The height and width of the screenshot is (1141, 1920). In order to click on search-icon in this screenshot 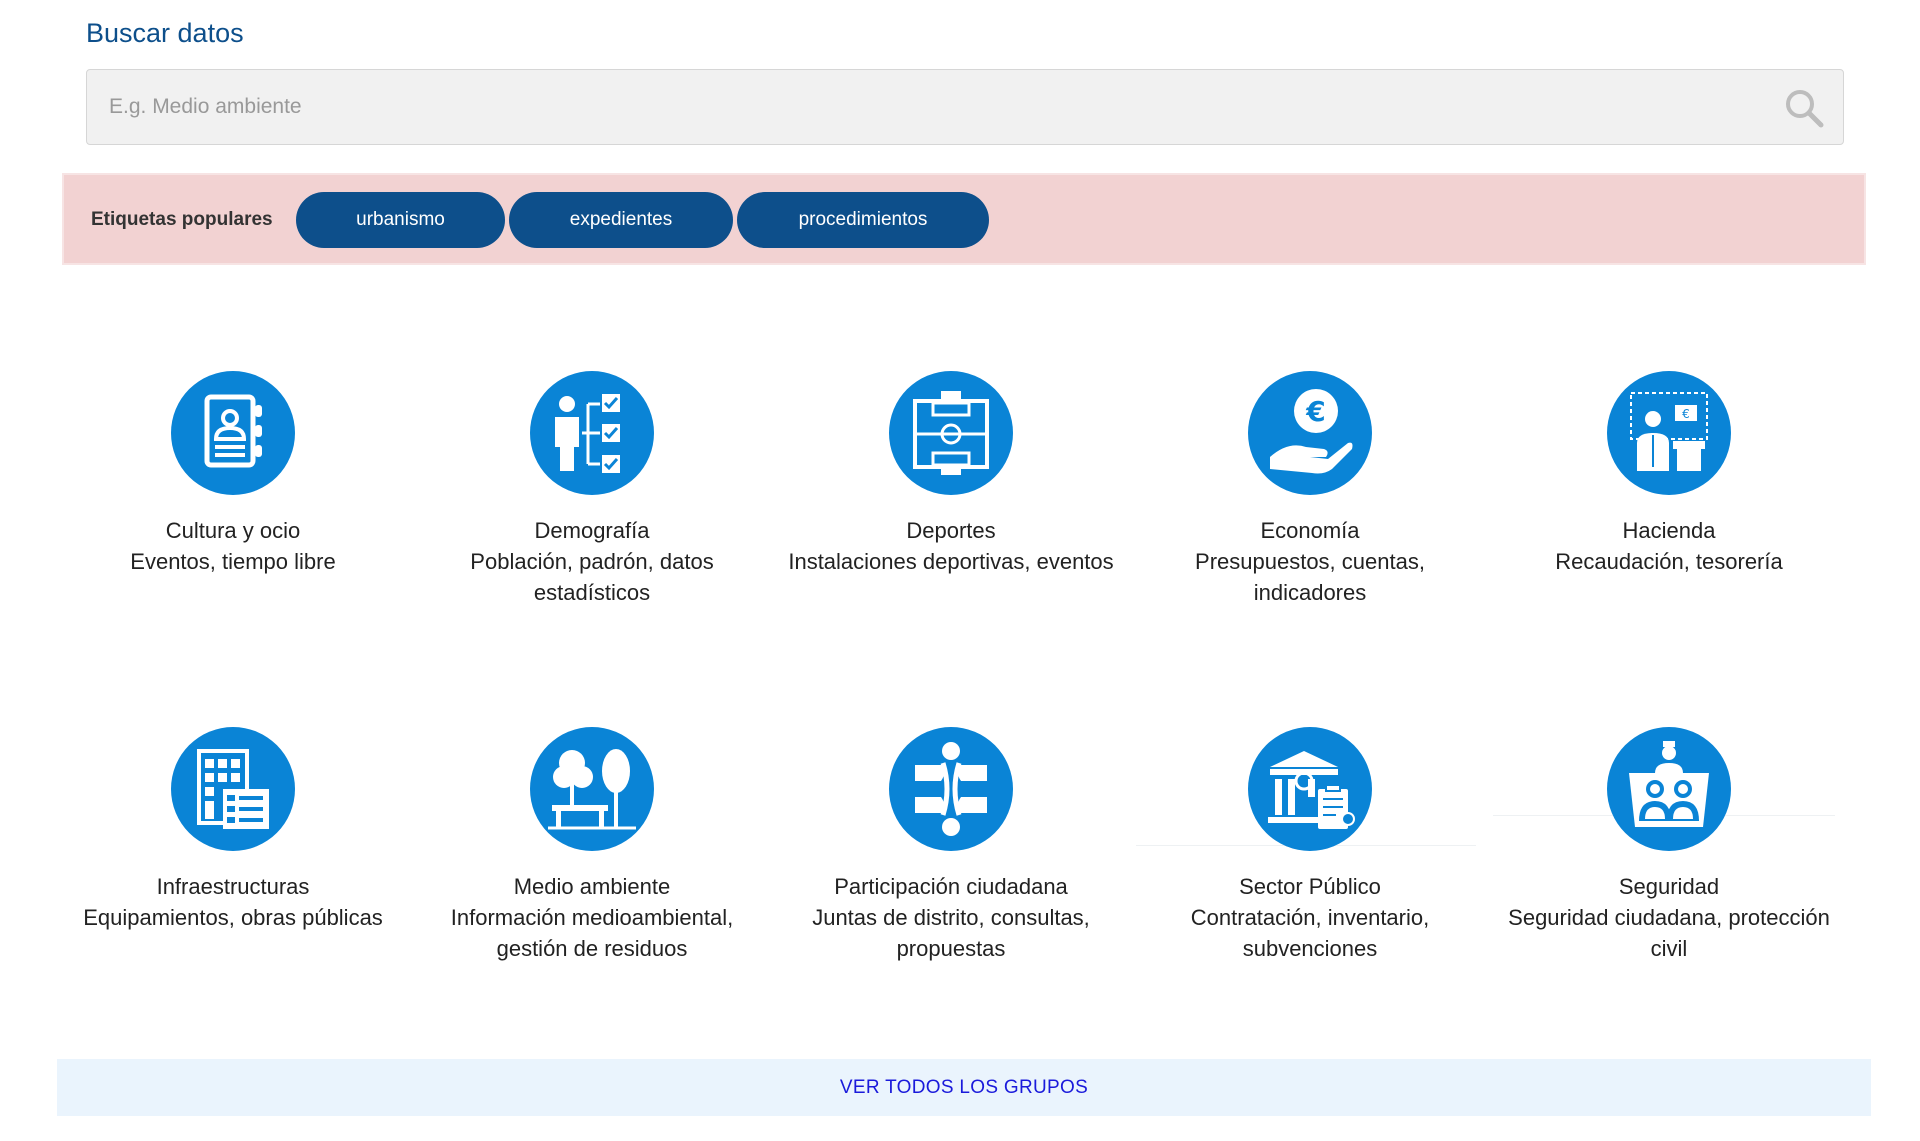, I will do `click(1804, 108)`.